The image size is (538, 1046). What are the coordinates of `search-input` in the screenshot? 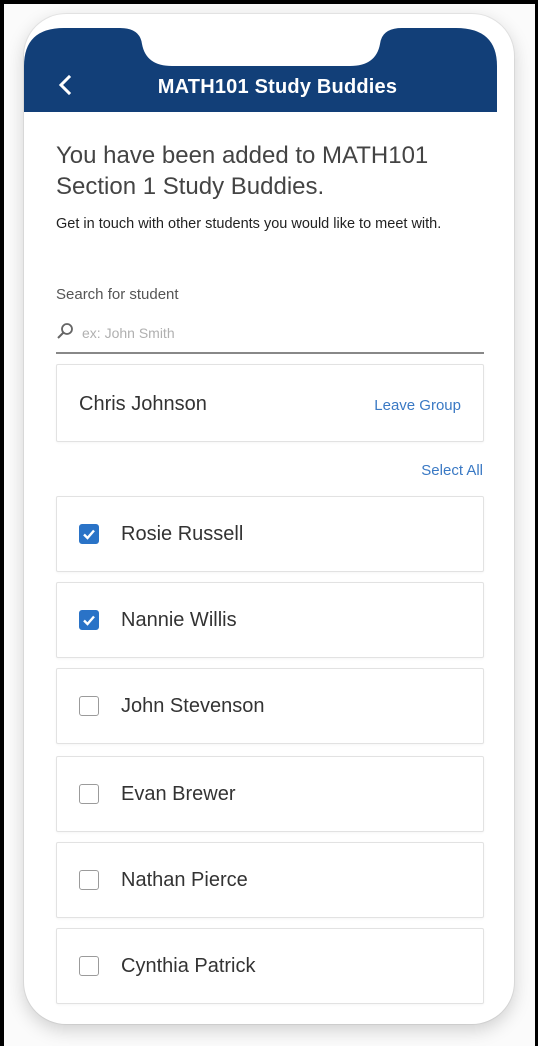 It's located at (272, 333).